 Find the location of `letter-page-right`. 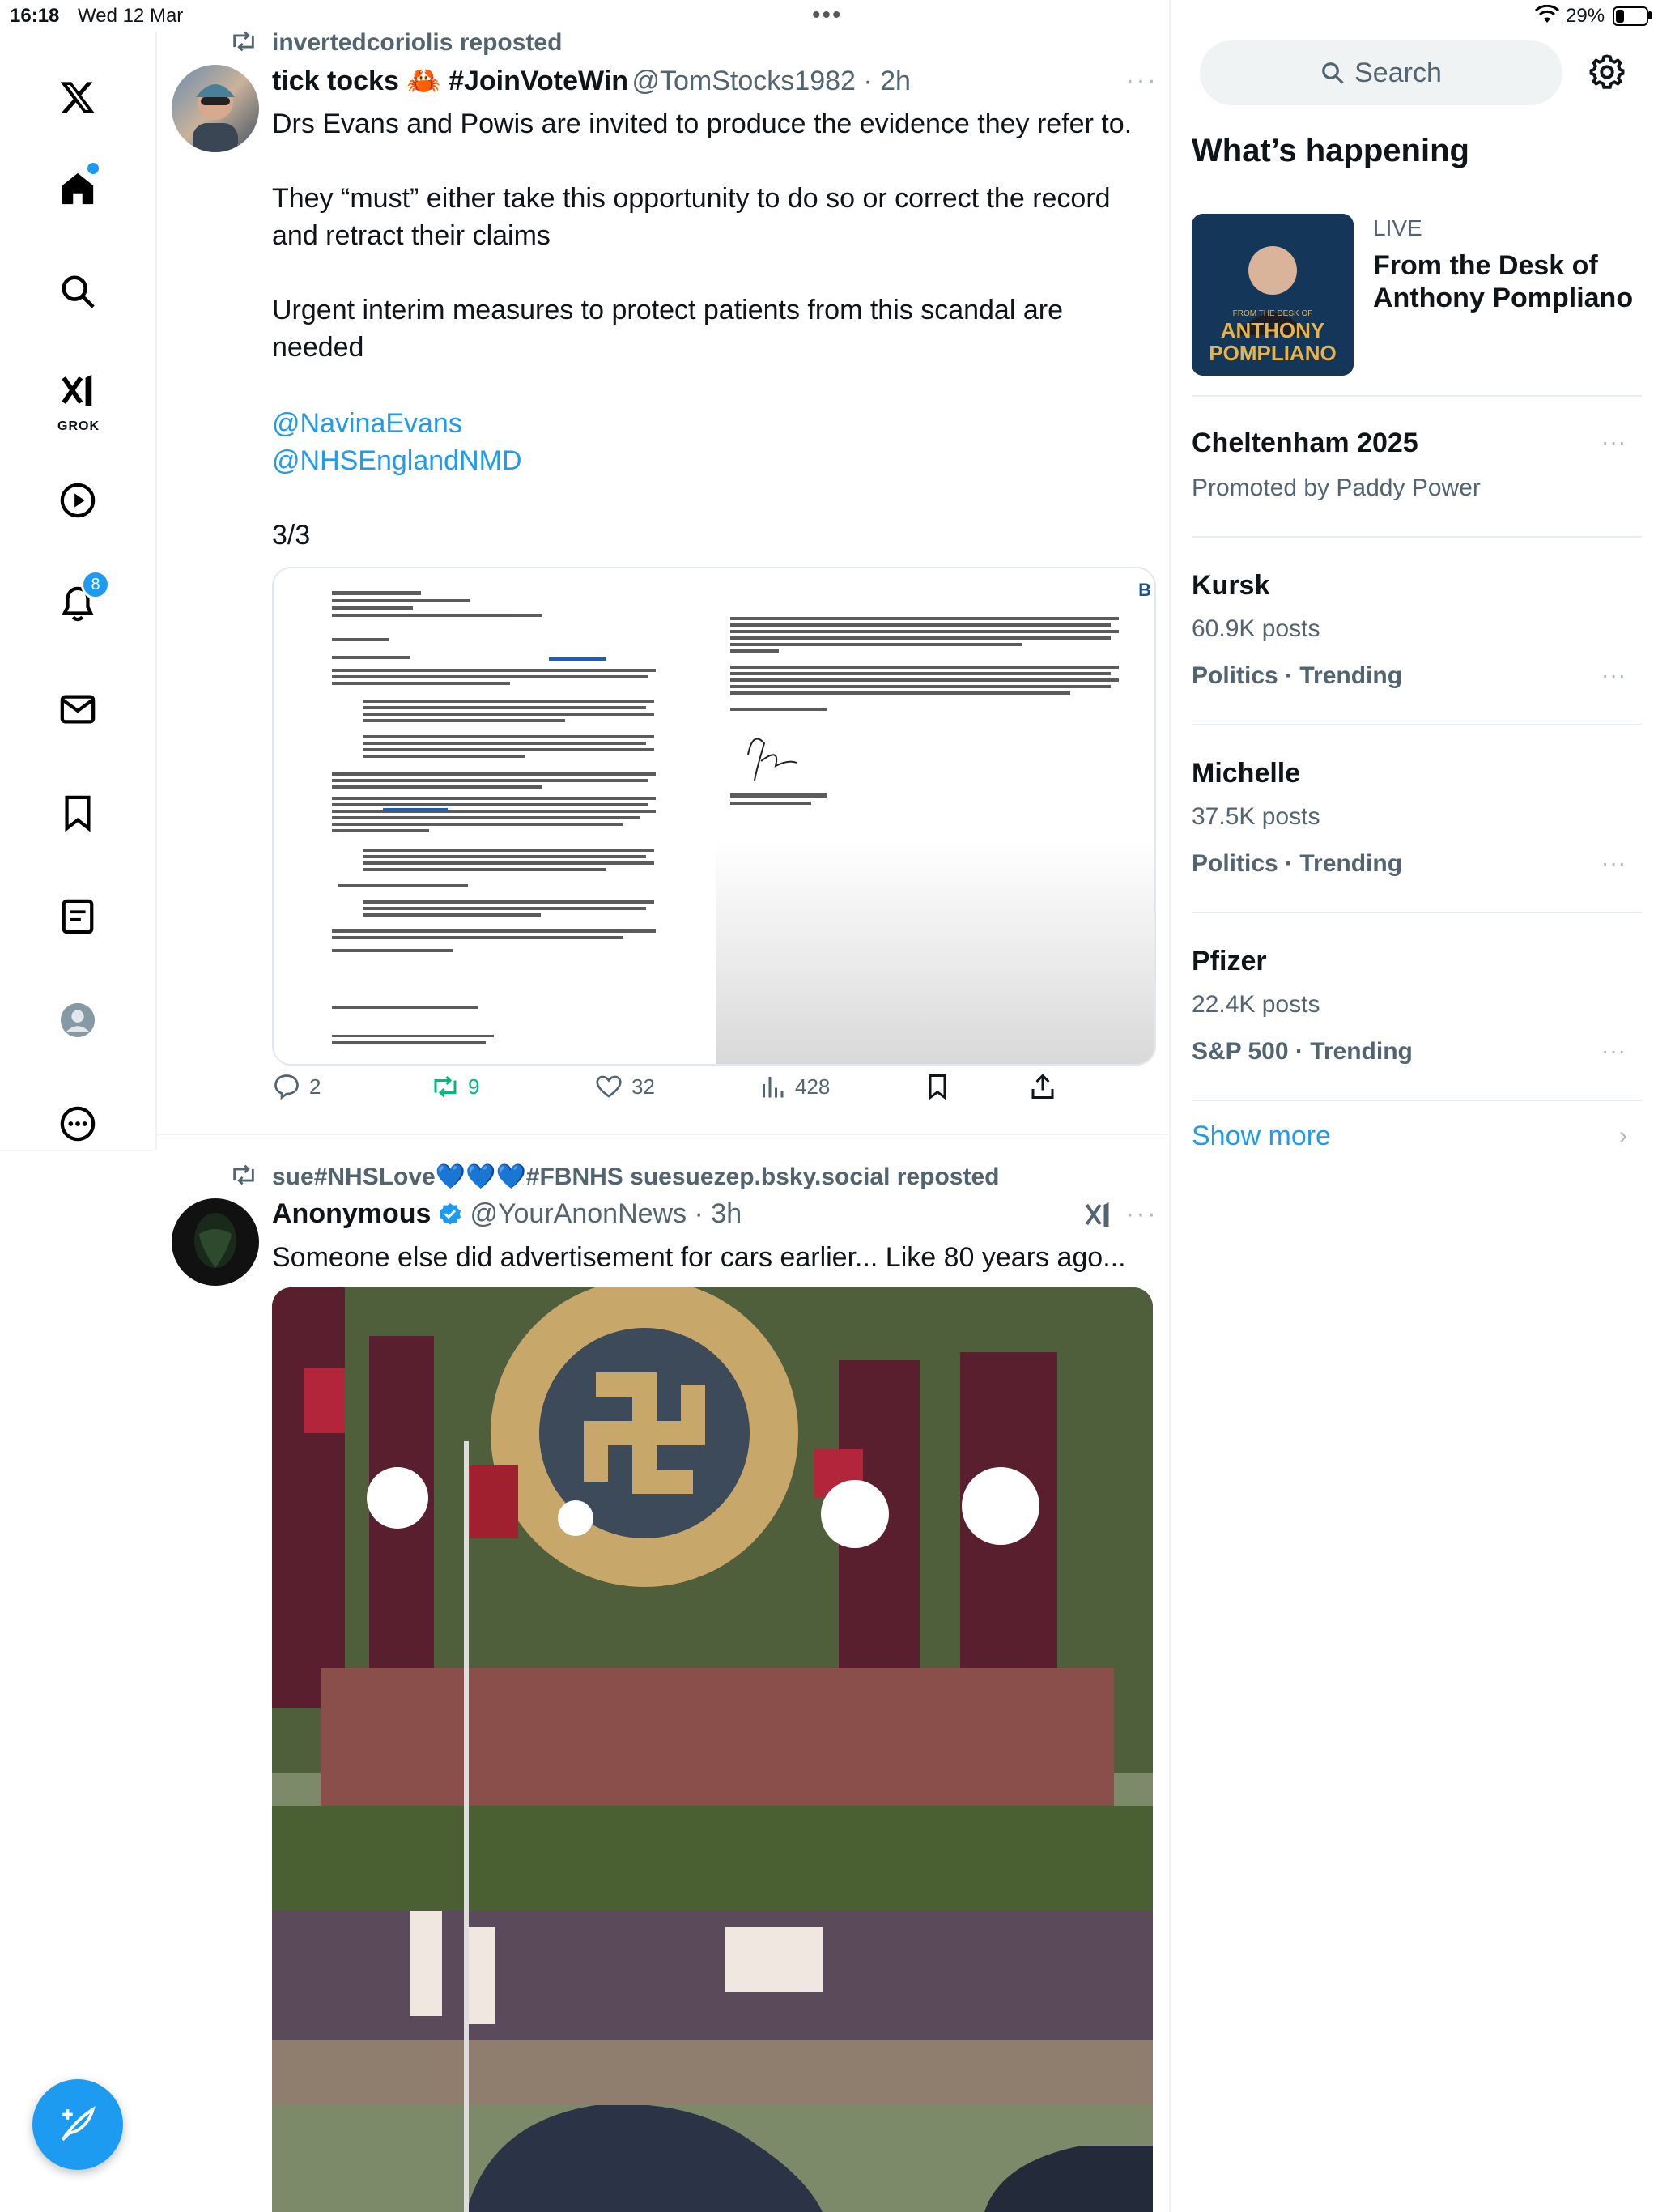

letter-page-right is located at coordinates (935, 816).